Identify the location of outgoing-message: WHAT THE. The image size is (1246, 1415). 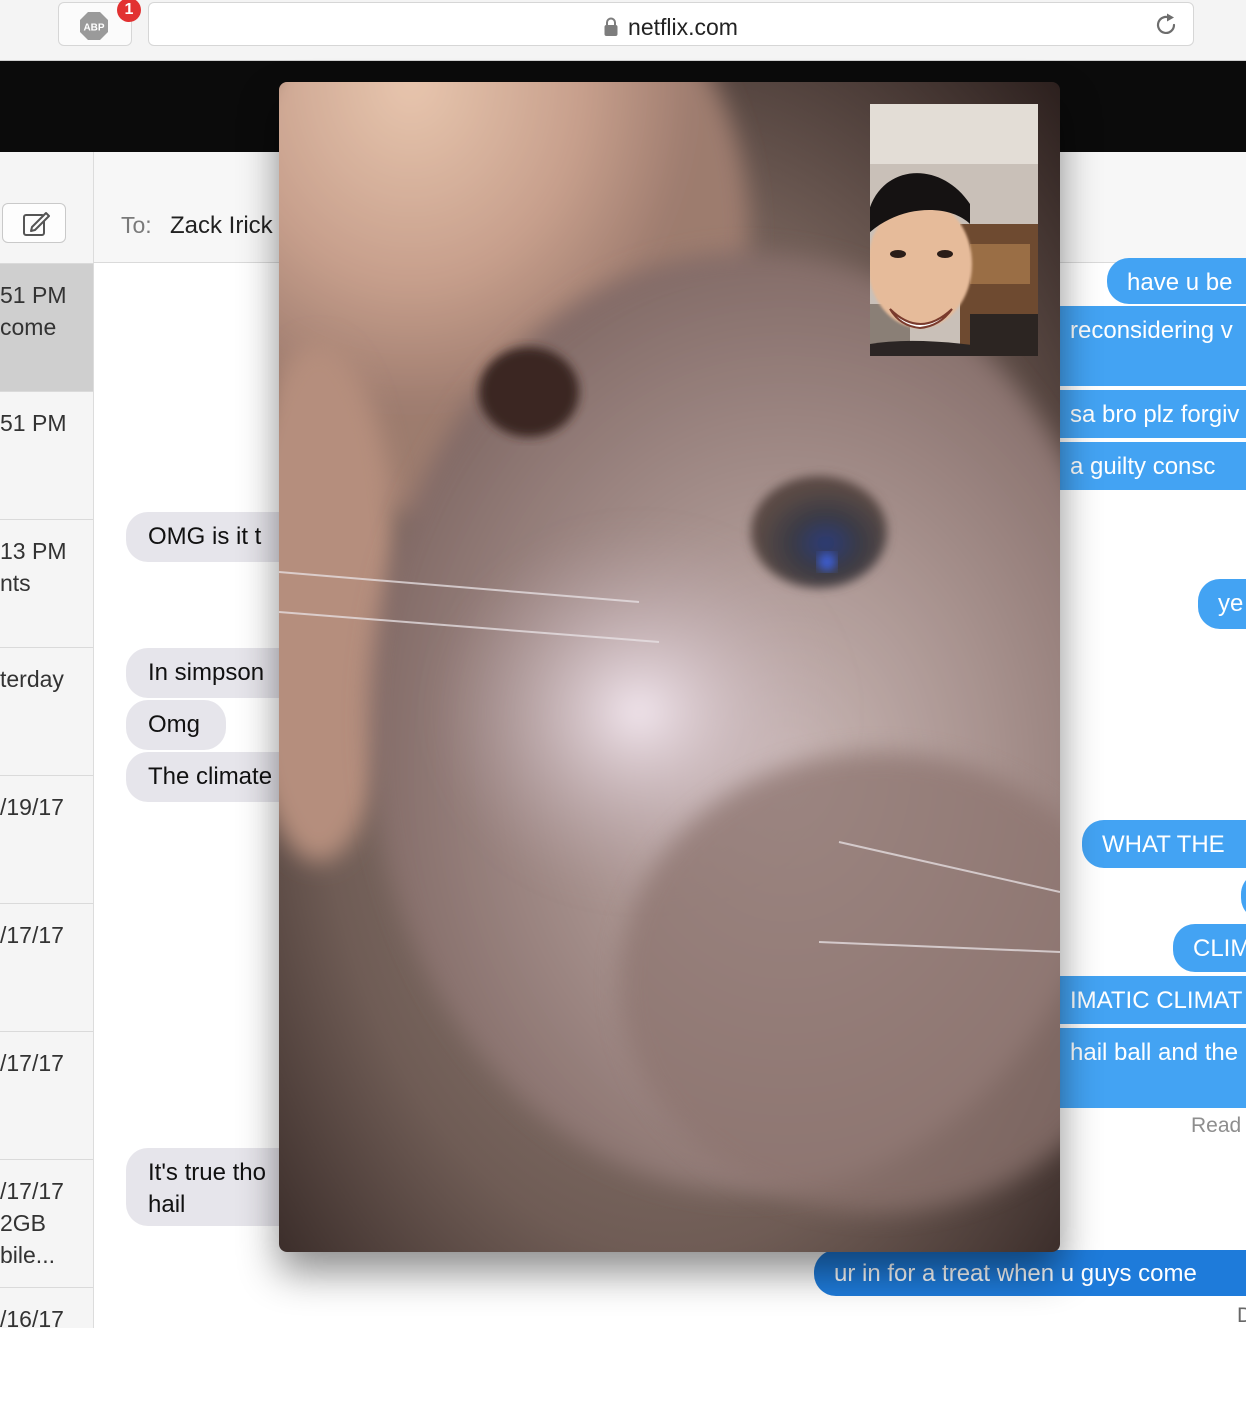
(1164, 844).